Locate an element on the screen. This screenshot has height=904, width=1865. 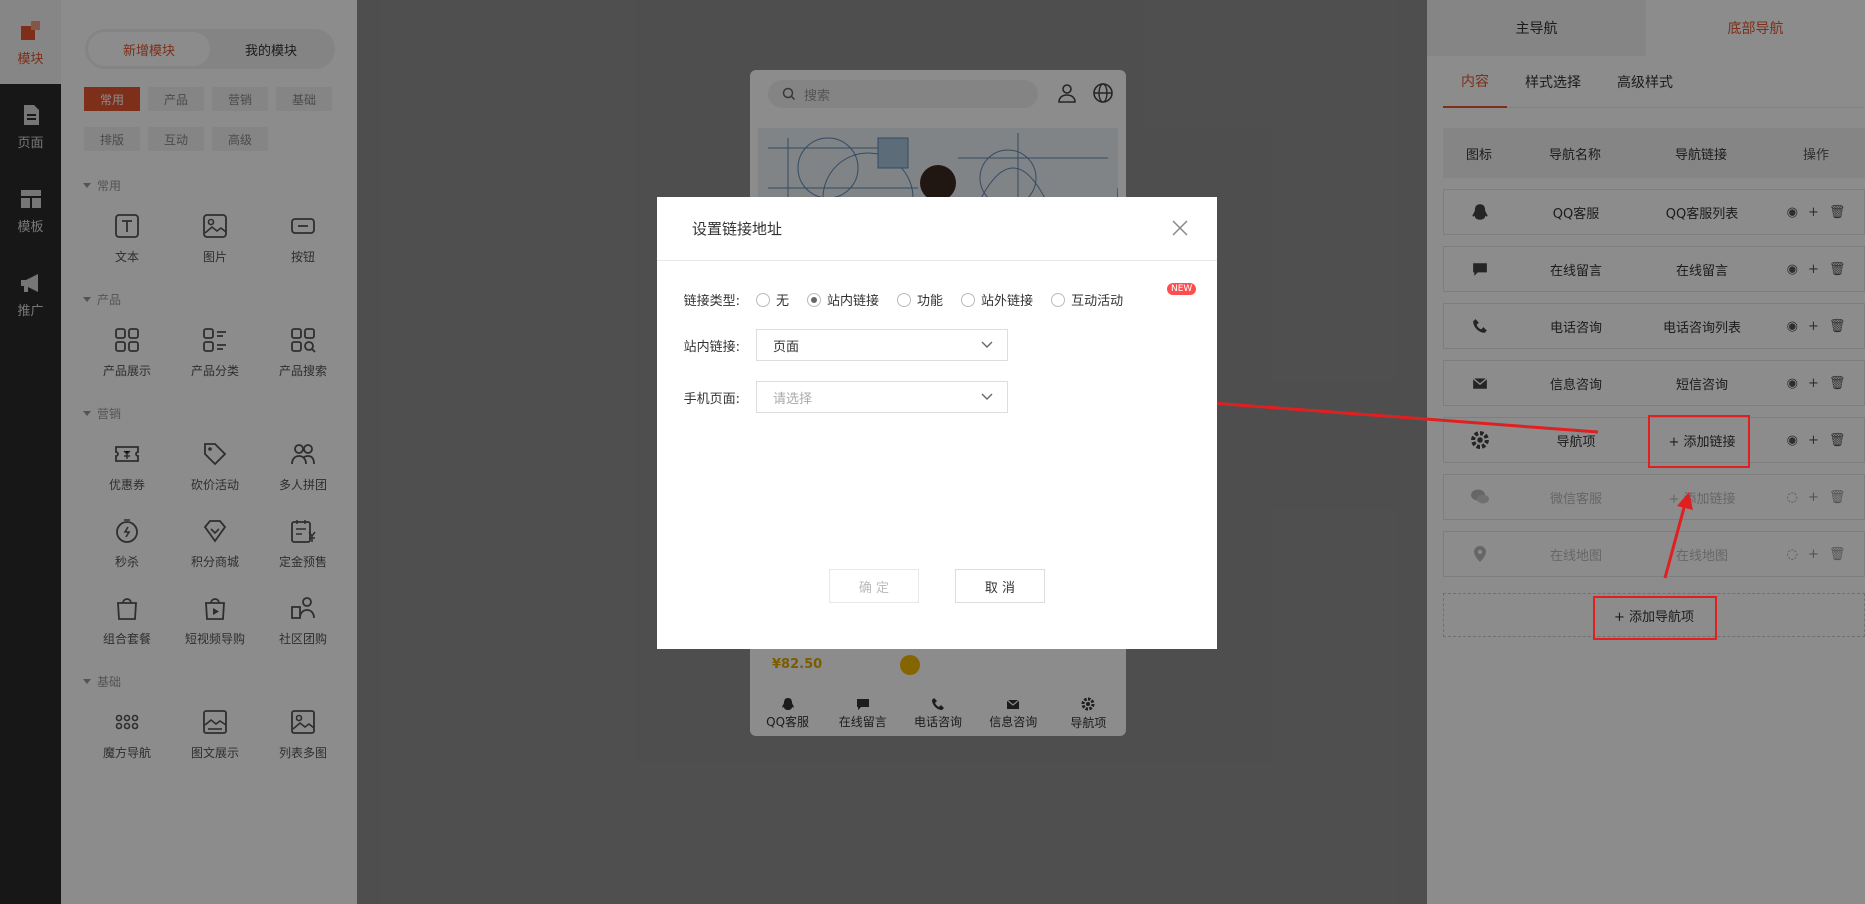
radio-external-link: 站外链接 is located at coordinates (997, 299).